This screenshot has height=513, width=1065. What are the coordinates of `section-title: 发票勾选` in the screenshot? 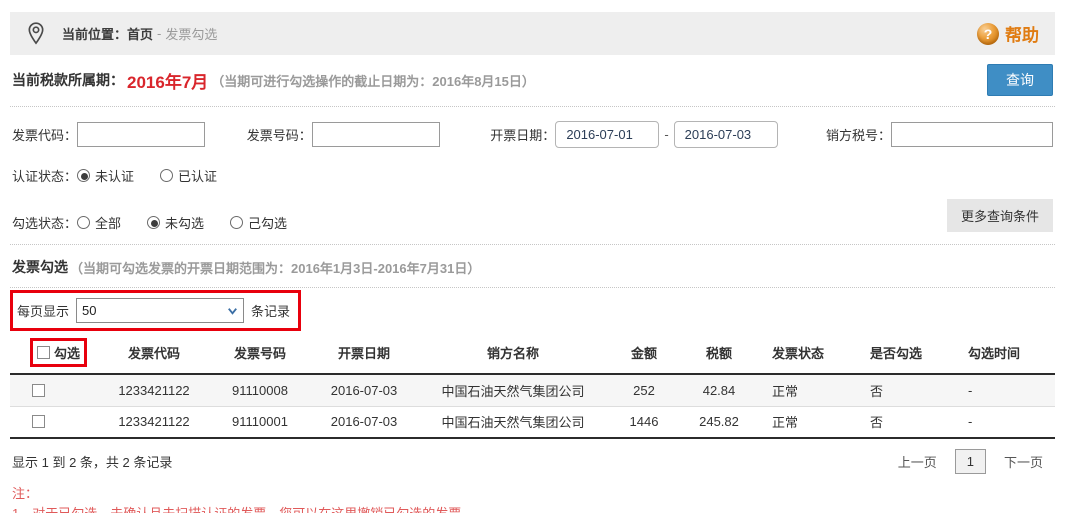 It's located at (40, 267).